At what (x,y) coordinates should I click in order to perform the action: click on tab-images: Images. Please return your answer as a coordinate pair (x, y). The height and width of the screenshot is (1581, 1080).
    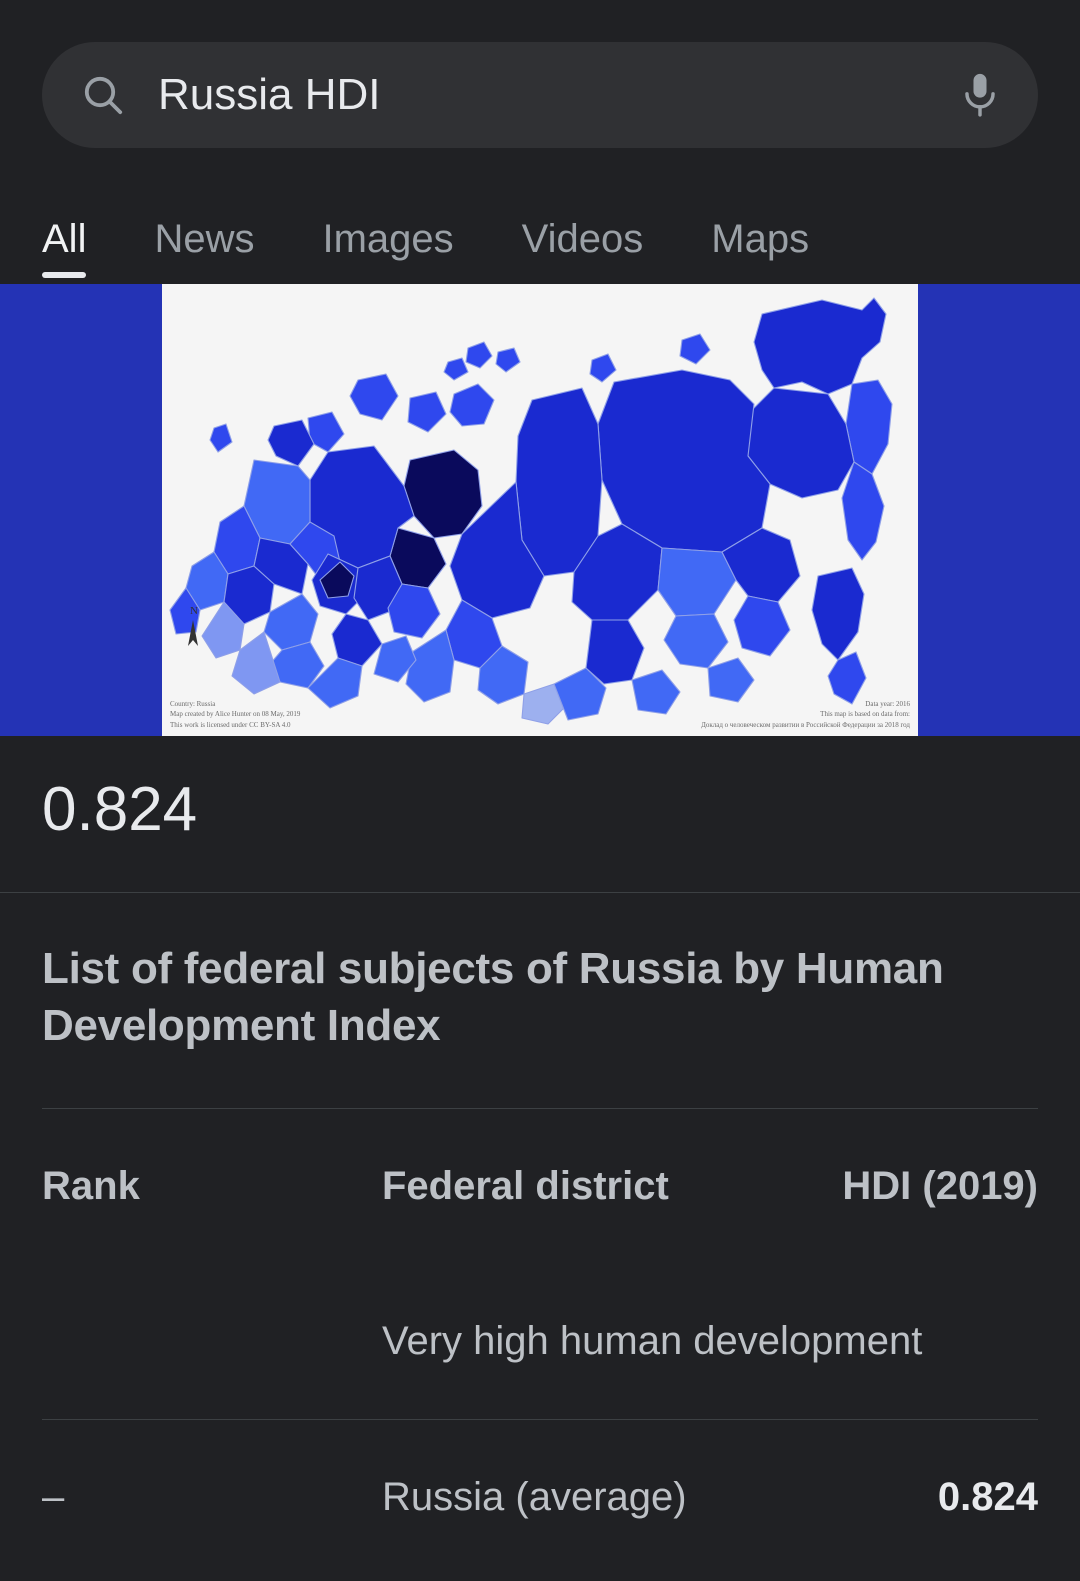
    Looking at the image, I should click on (387, 247).